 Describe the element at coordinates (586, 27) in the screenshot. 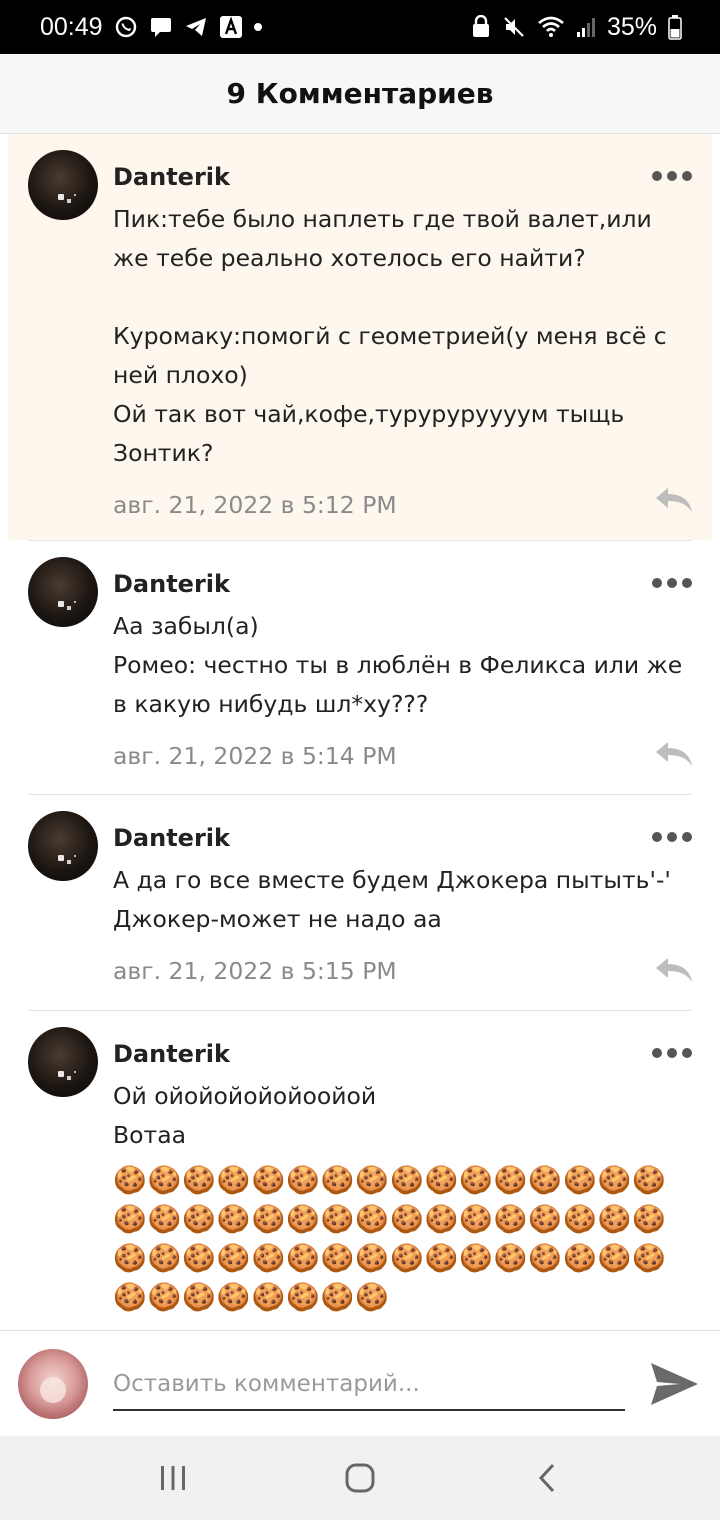

I see `signal-icon` at that location.